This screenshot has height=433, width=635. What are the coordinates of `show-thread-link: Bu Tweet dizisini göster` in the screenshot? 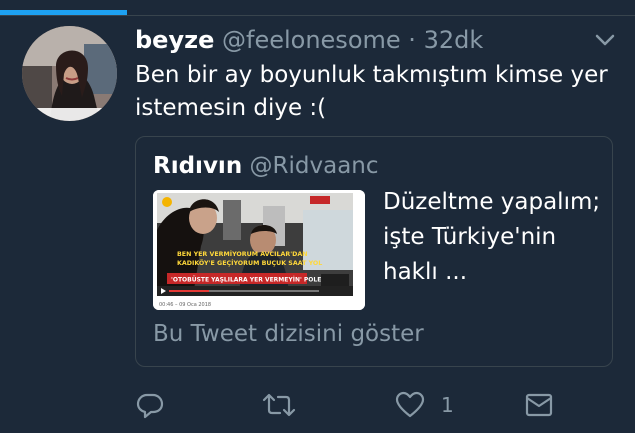 It's located at (288, 334).